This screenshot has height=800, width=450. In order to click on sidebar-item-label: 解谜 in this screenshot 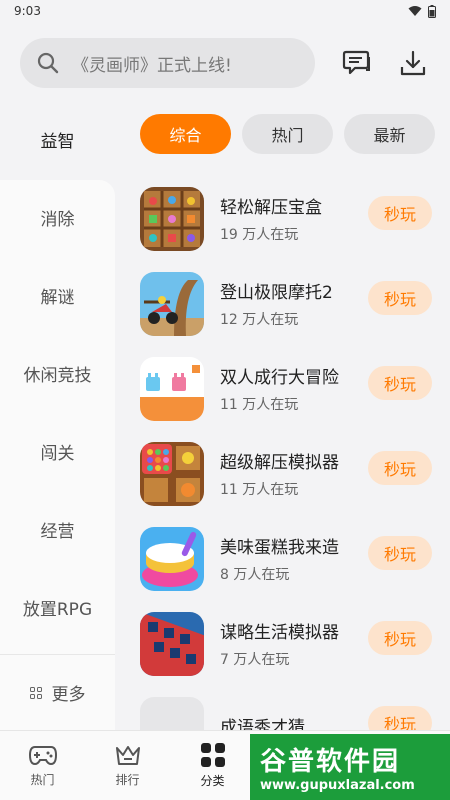, I will do `click(57, 297)`.